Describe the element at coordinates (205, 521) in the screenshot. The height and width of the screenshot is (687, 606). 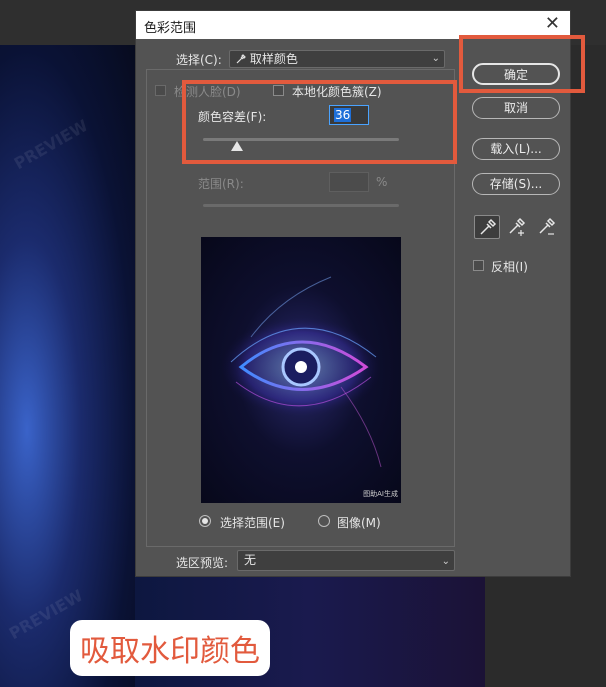
I see `selection-radio` at that location.